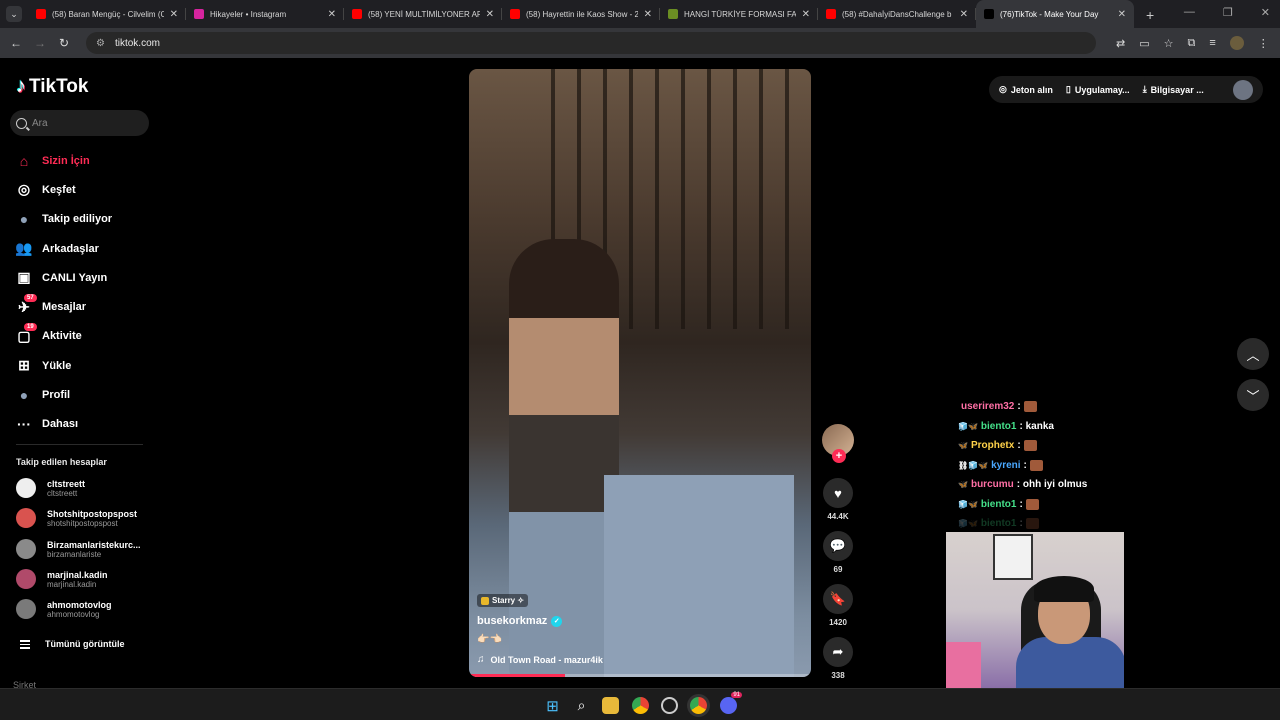 The height and width of the screenshot is (720, 1280). I want to click on minimize-icon: —, so click(1189, 12).